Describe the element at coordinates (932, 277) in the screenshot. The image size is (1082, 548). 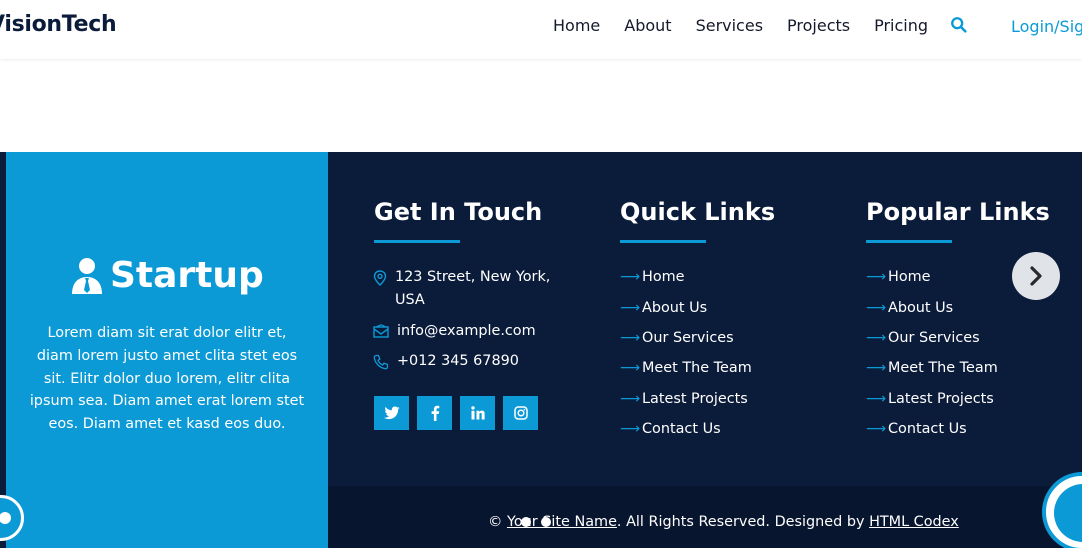
I see `popular-link-home: ⟶ Home` at that location.